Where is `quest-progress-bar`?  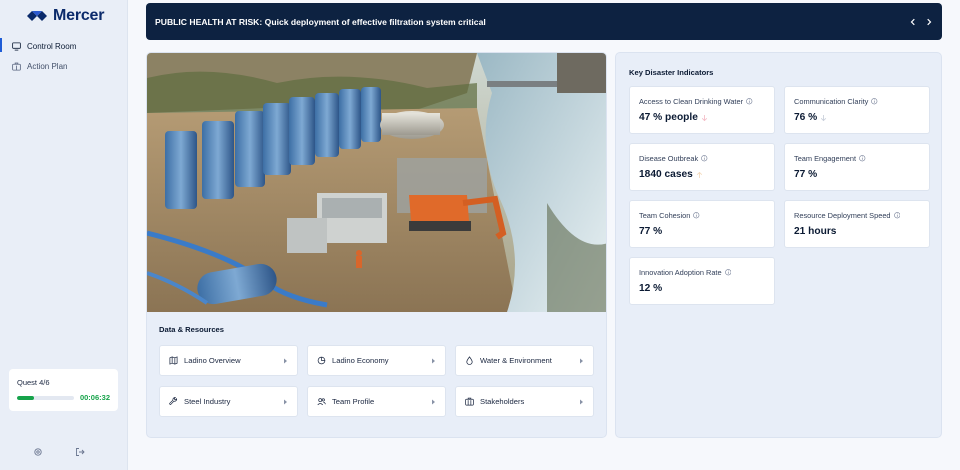
quest-progress-bar is located at coordinates (45, 397).